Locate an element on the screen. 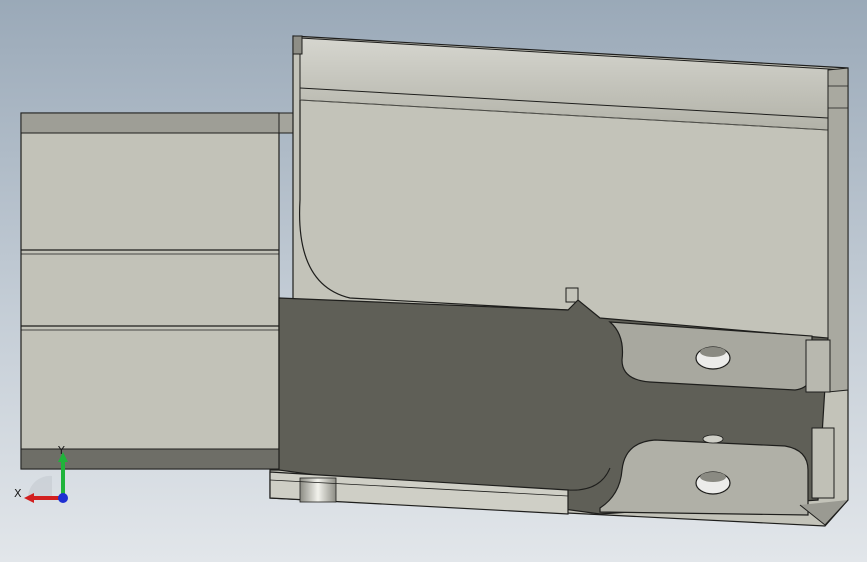 The height and width of the screenshot is (562, 867). x-axis-label: X is located at coordinates (18, 493).